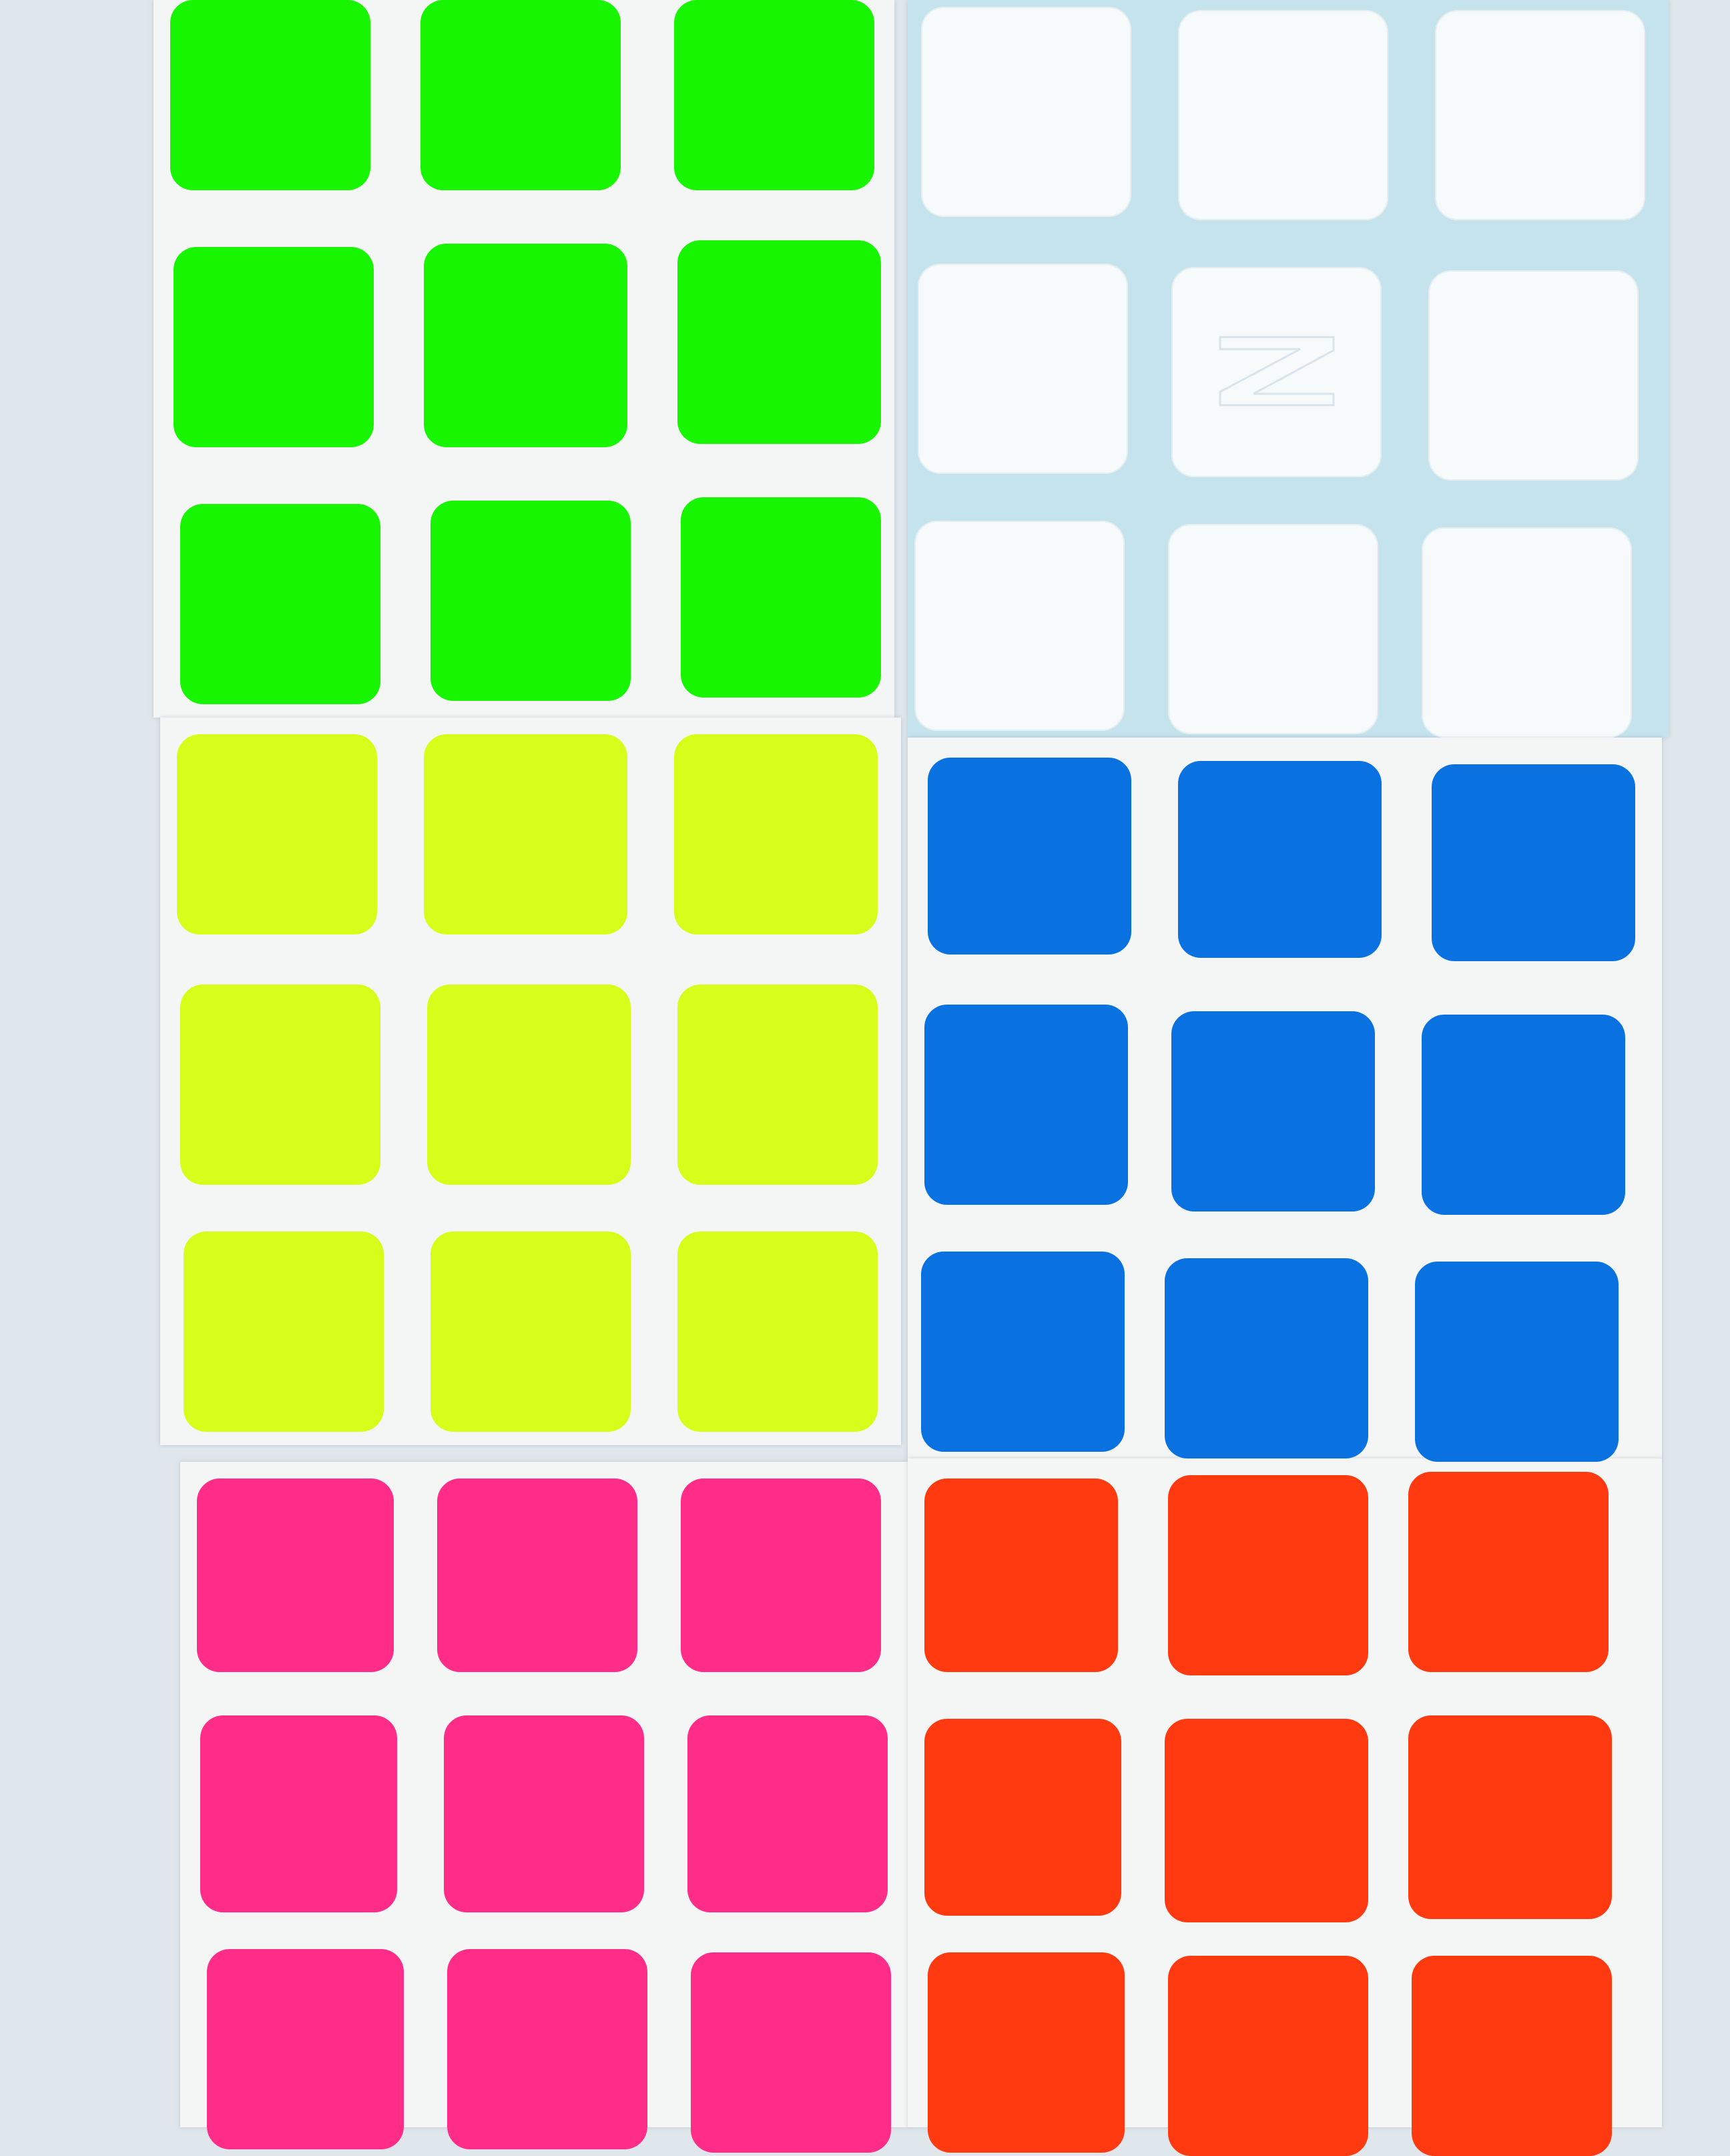 Image resolution: width=1730 pixels, height=2156 pixels. Describe the element at coordinates (1277, 371) in the screenshot. I see `z-logo-embossed-icon` at that location.